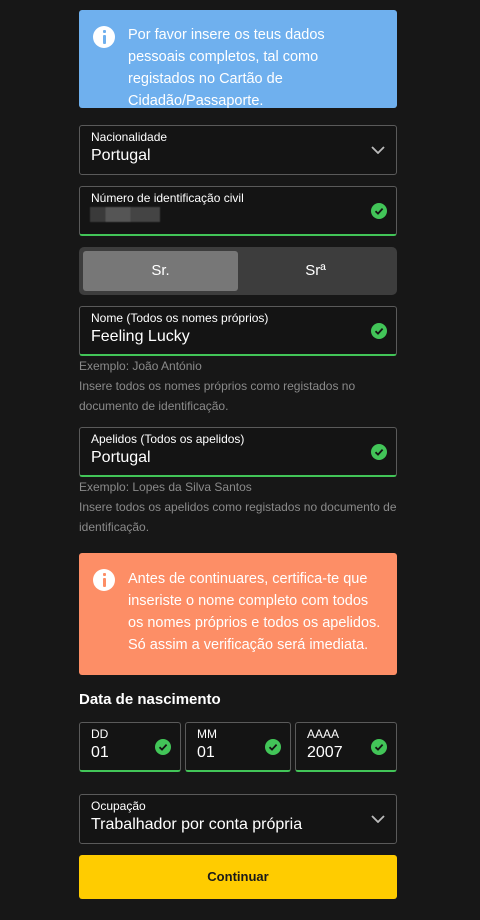 The width and height of the screenshot is (480, 920). What do you see at coordinates (168, 439) in the screenshot?
I see `surnames-label: Apelidos (Todos os apelidos)` at bounding box center [168, 439].